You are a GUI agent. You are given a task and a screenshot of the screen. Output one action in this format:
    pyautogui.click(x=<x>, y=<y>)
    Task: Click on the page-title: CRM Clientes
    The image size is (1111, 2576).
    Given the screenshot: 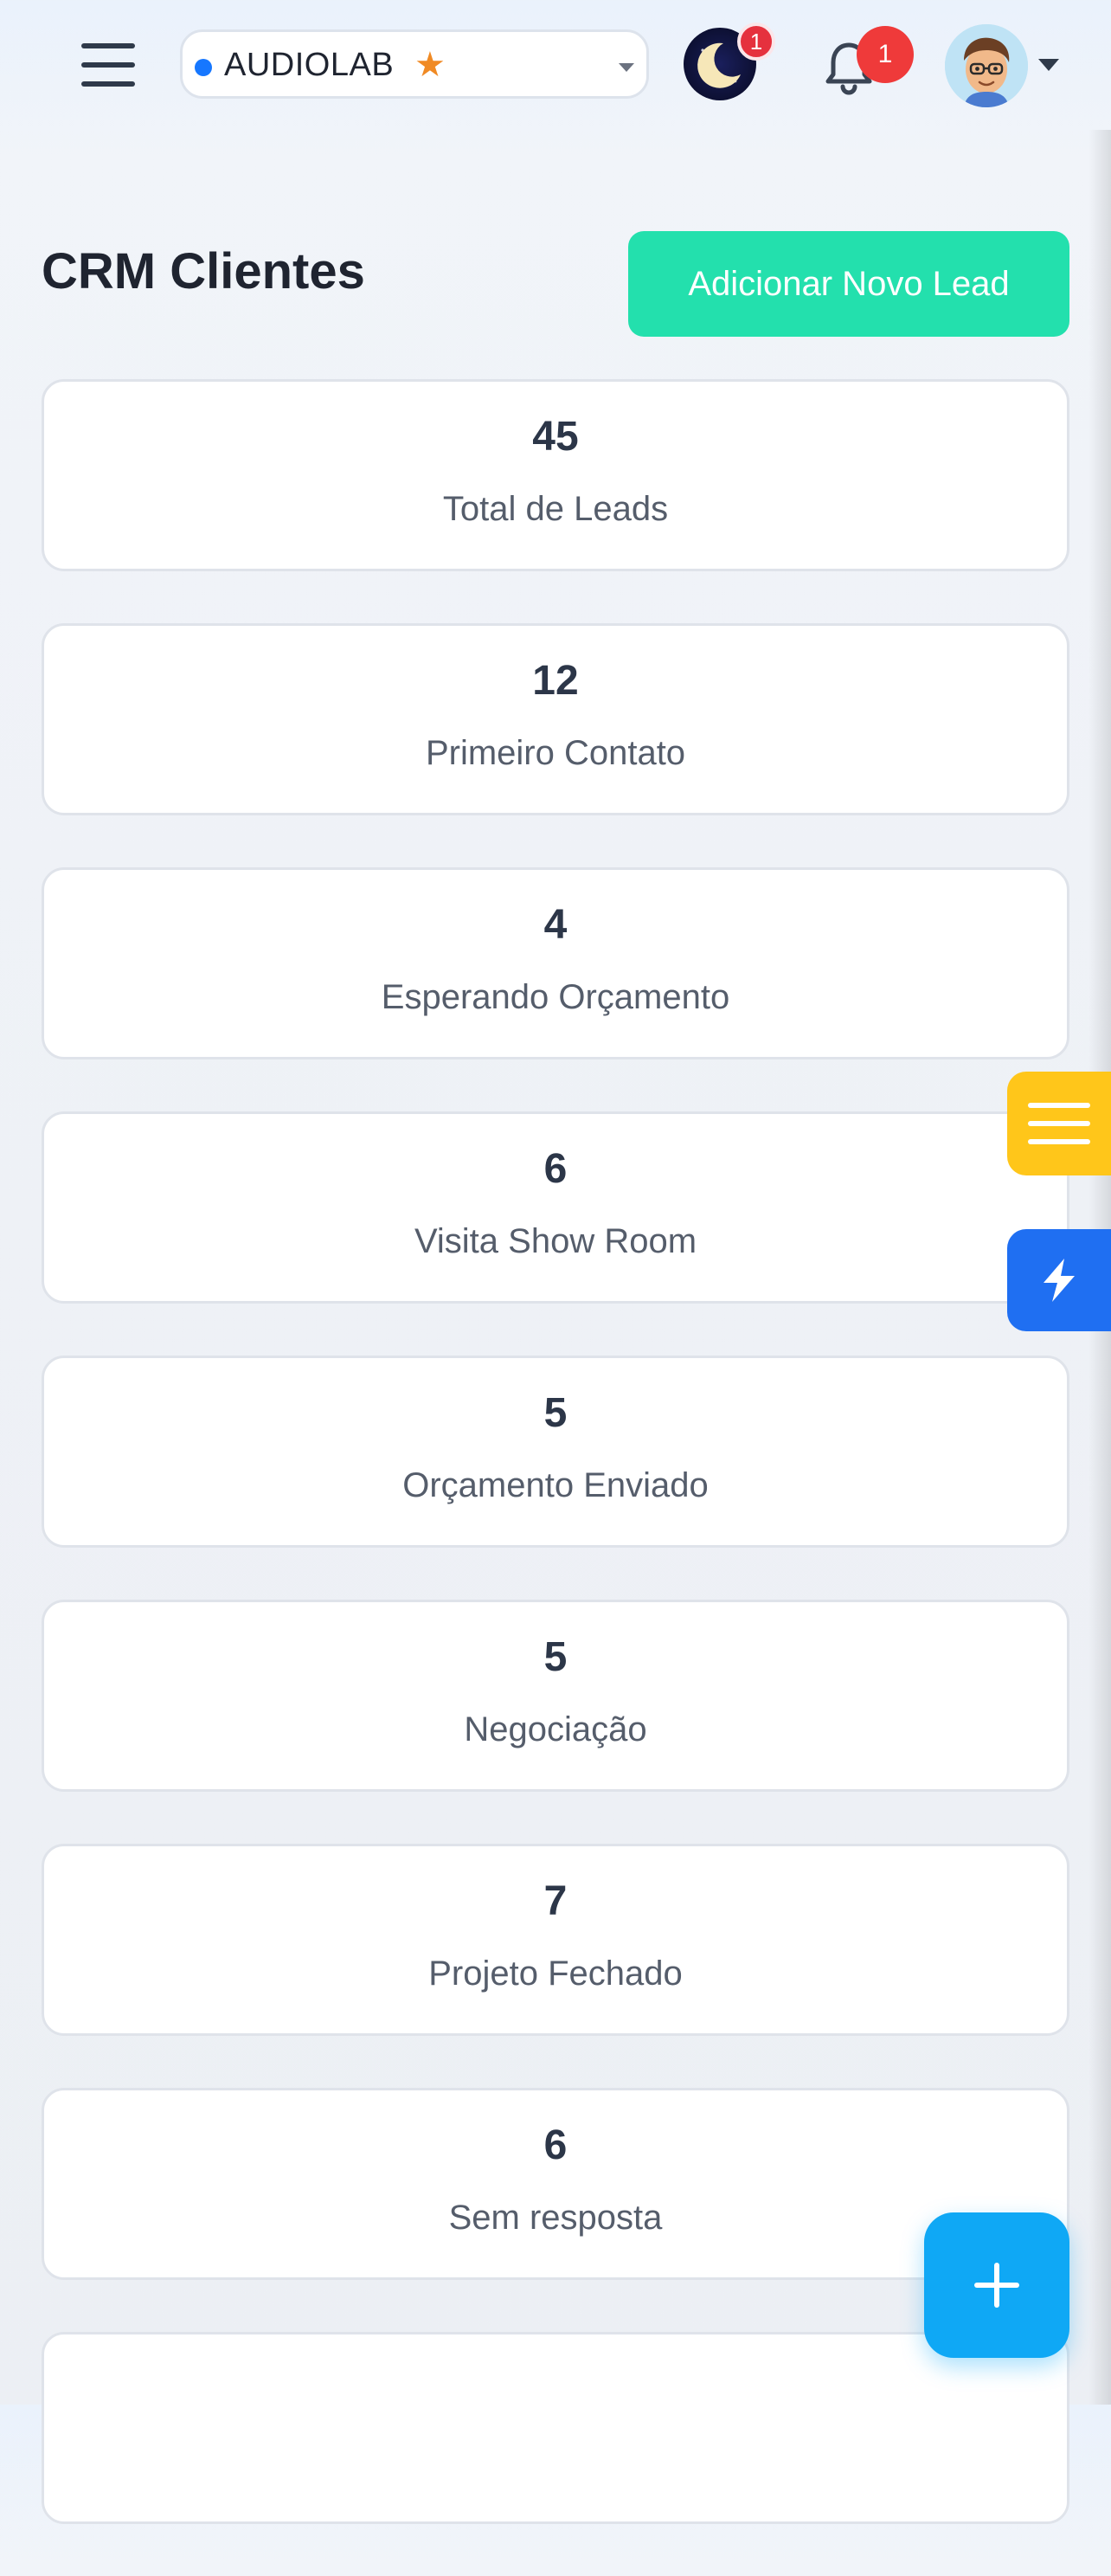 What is the action you would take?
    pyautogui.click(x=203, y=271)
    